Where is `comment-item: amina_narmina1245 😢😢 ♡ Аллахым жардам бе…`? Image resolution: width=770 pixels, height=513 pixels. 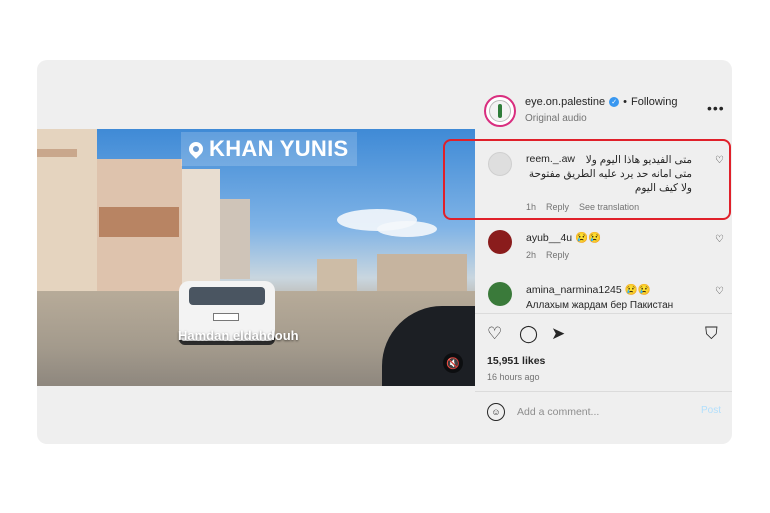
comment-item: amina_narmina1245 😢😢 ♡ Аллахым жардам бе… is located at coordinates (603, 294).